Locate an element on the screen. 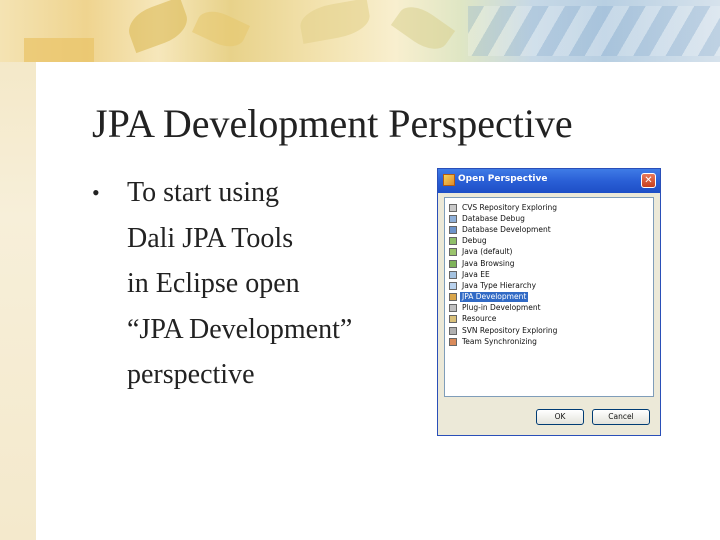  bullet-line: “JPA Development” is located at coordinates (240, 329).